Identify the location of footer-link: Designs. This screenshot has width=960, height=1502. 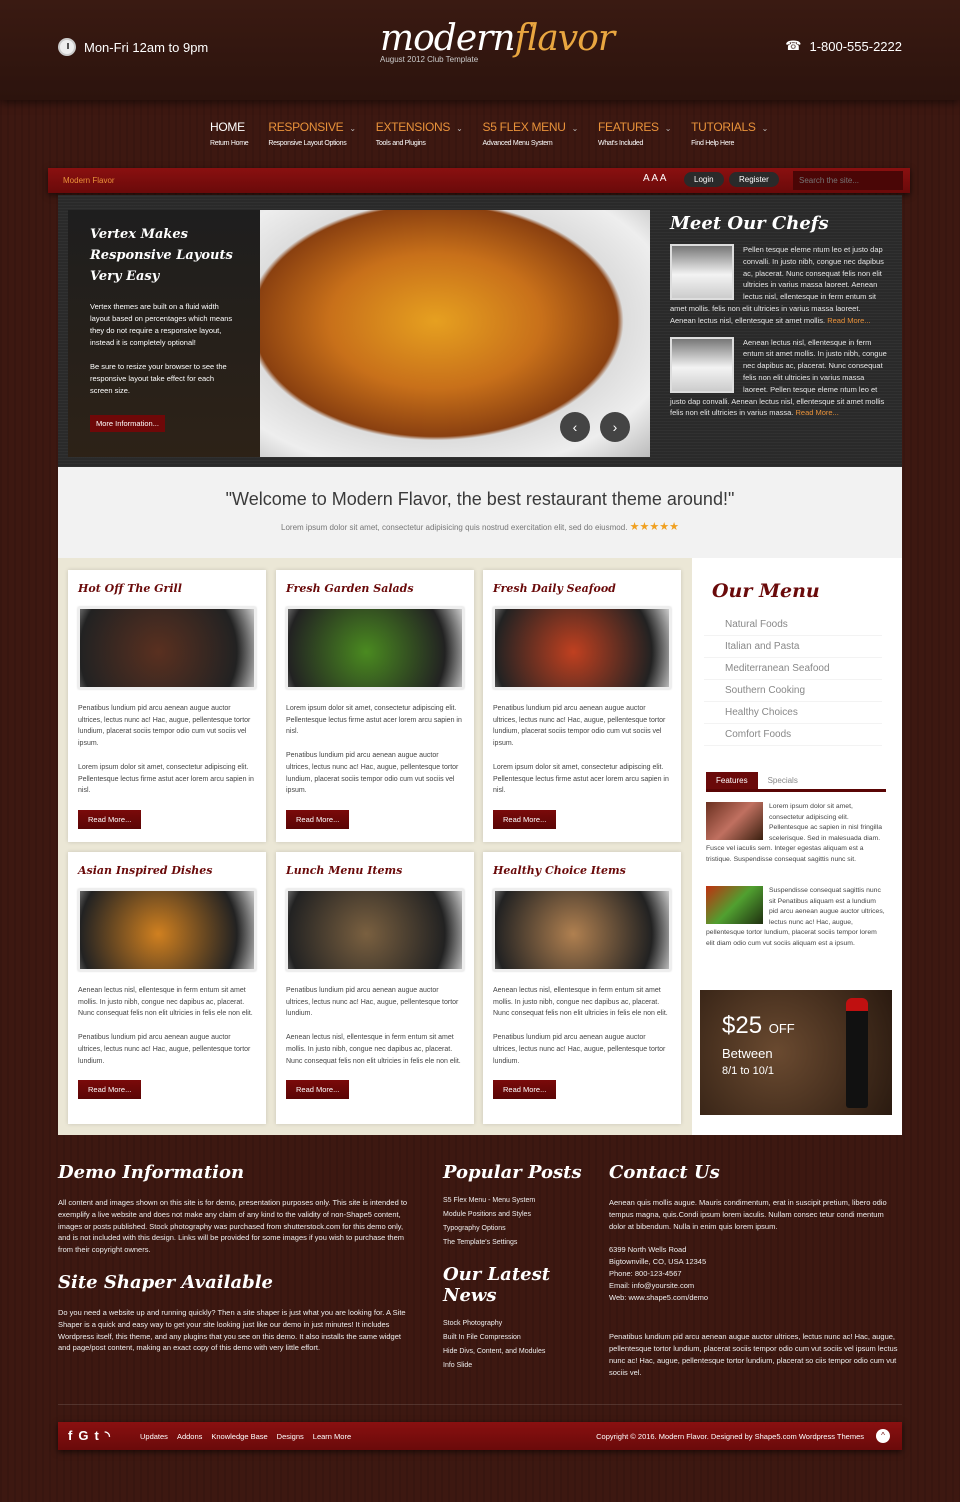
(290, 1436).